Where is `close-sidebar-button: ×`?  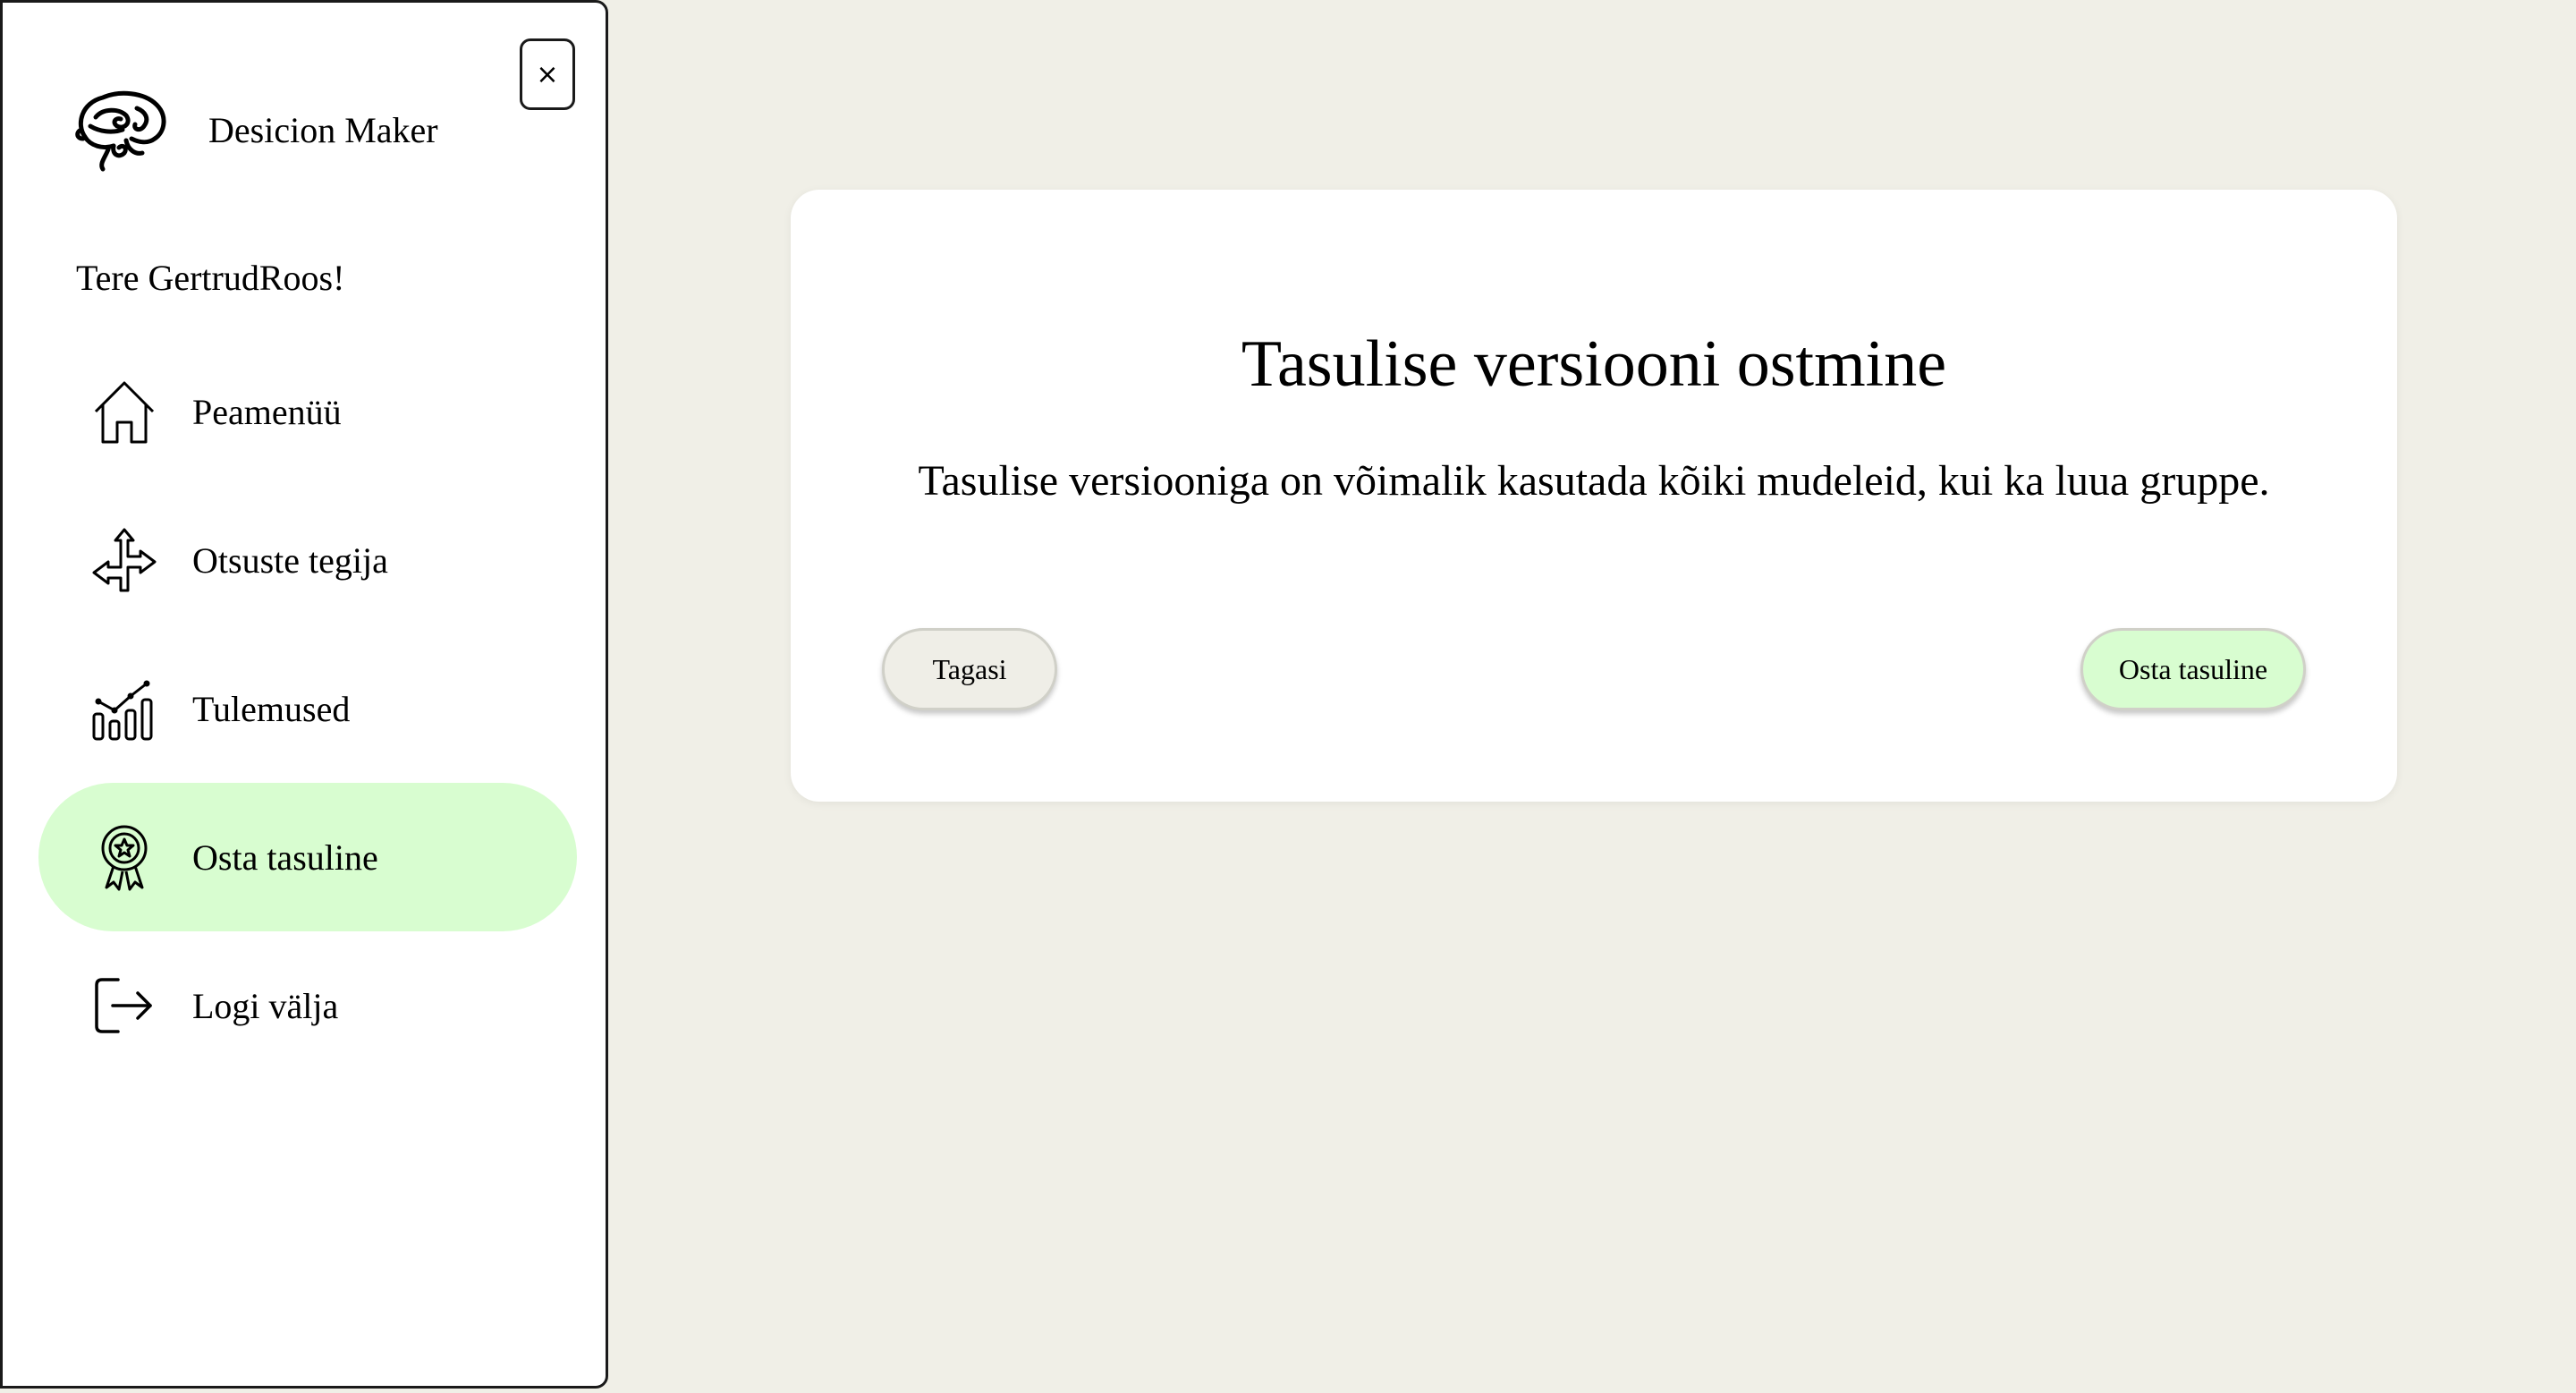
close-sidebar-button: × is located at coordinates (547, 74).